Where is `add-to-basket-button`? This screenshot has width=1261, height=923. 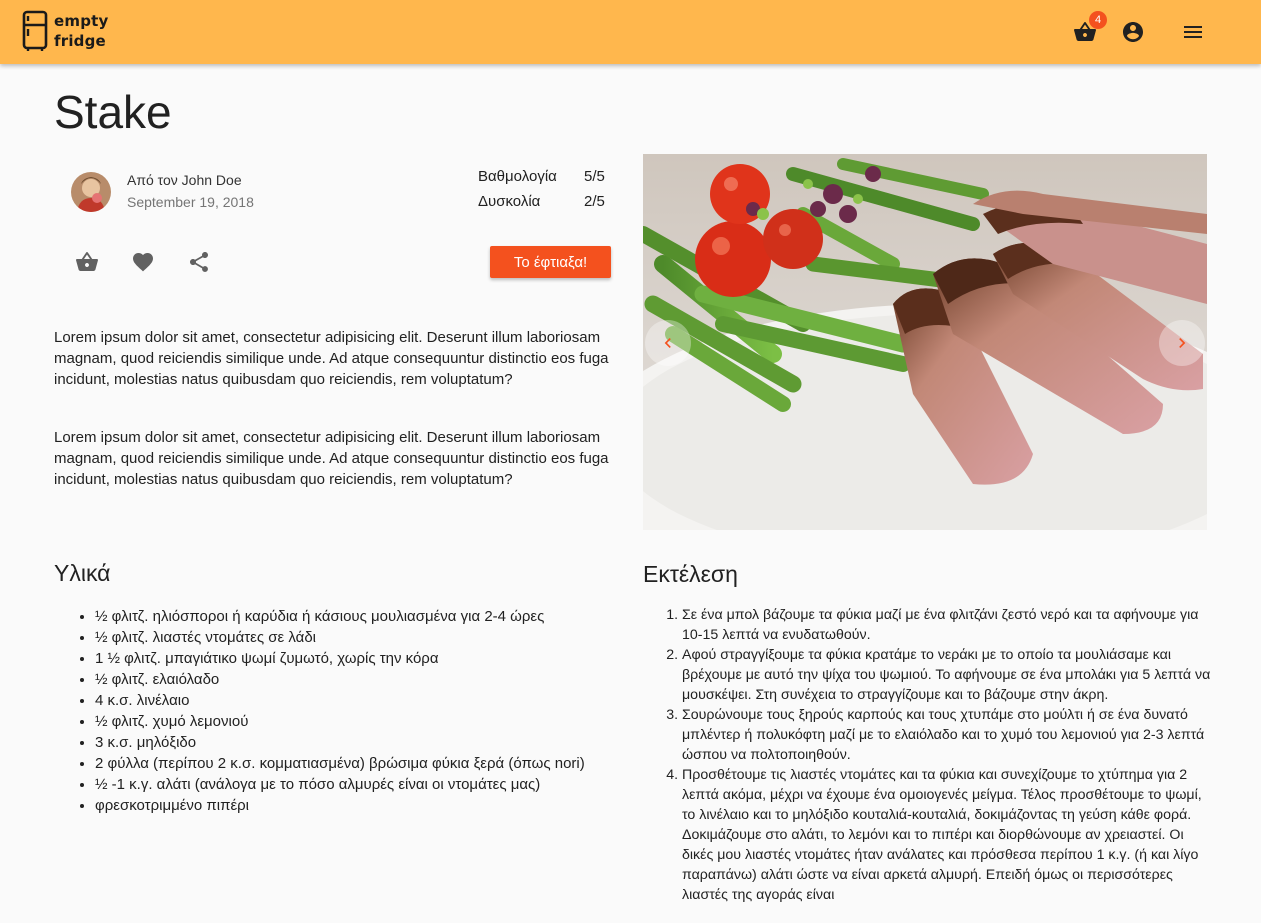
add-to-basket-button is located at coordinates (87, 262).